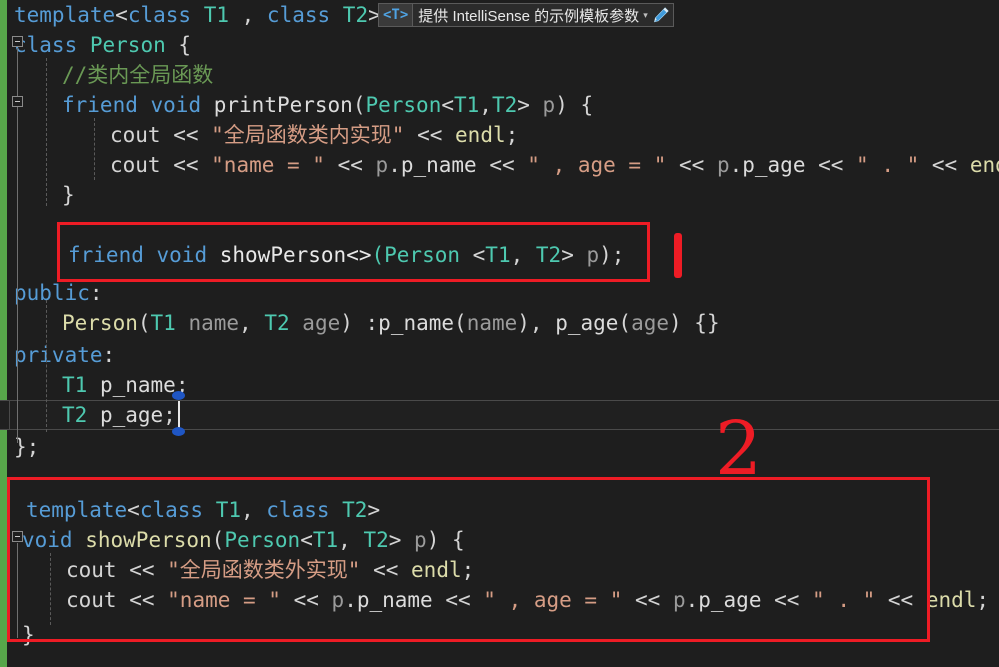 Image resolution: width=999 pixels, height=667 pixels. Describe the element at coordinates (499, 540) in the screenshot. I see `code-line-19: void showPerson(Person<T1, T2> p) {` at that location.